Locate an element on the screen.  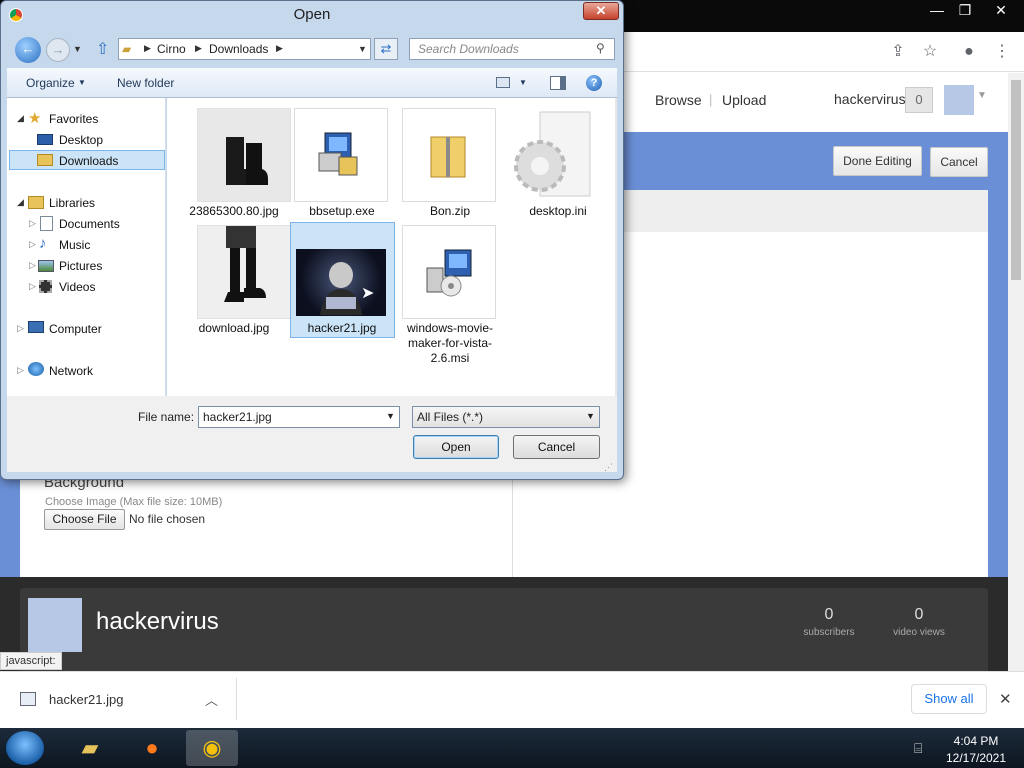
breadcrumb-downloads: Downloads is located at coordinates (238, 49).